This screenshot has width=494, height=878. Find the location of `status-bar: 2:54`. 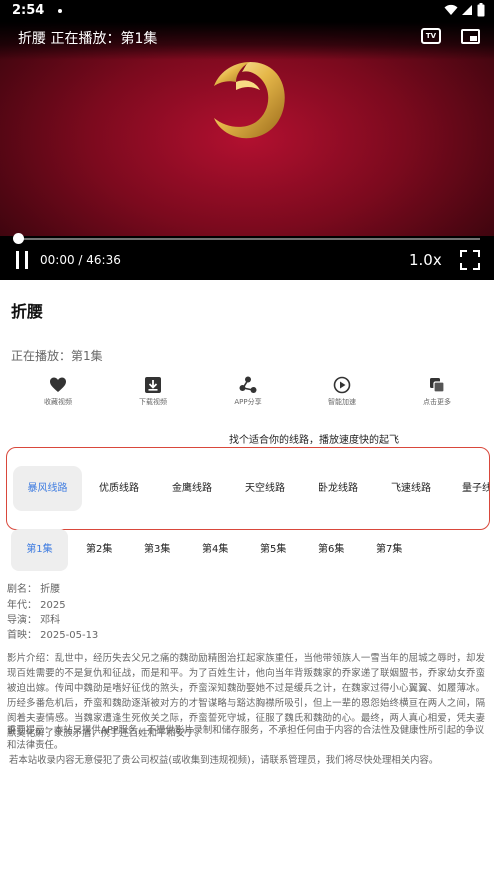

status-bar: 2:54 is located at coordinates (247, 11).